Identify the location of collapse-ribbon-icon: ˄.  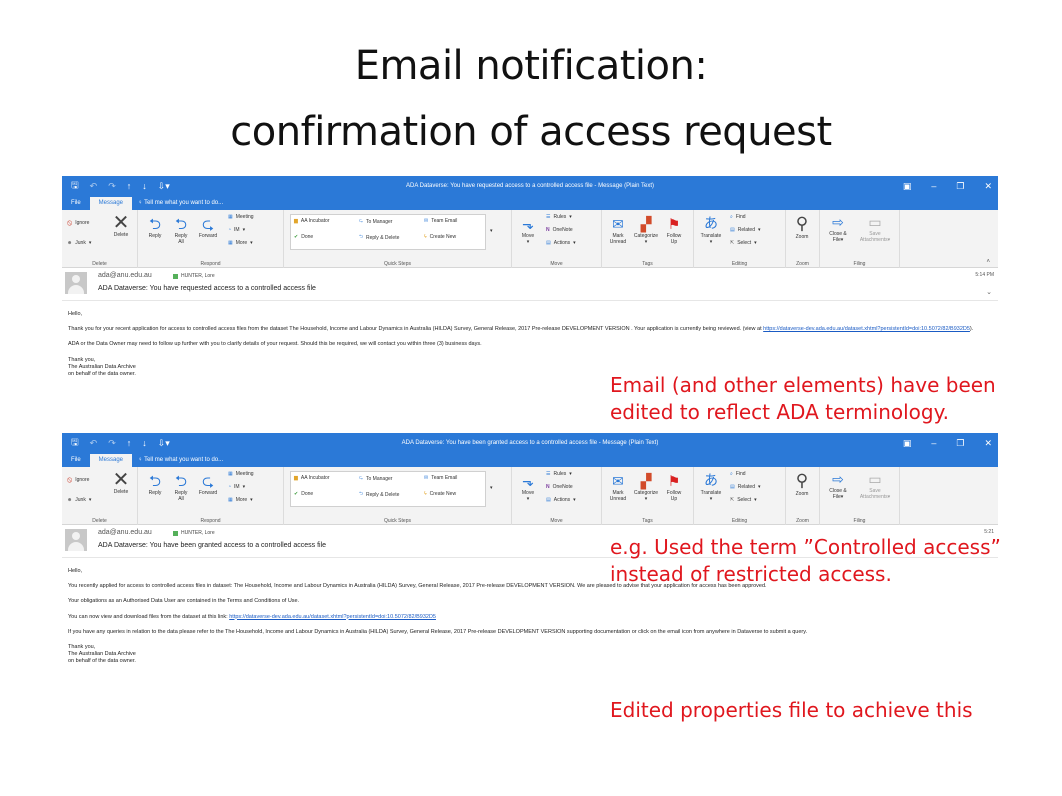
(988, 262).